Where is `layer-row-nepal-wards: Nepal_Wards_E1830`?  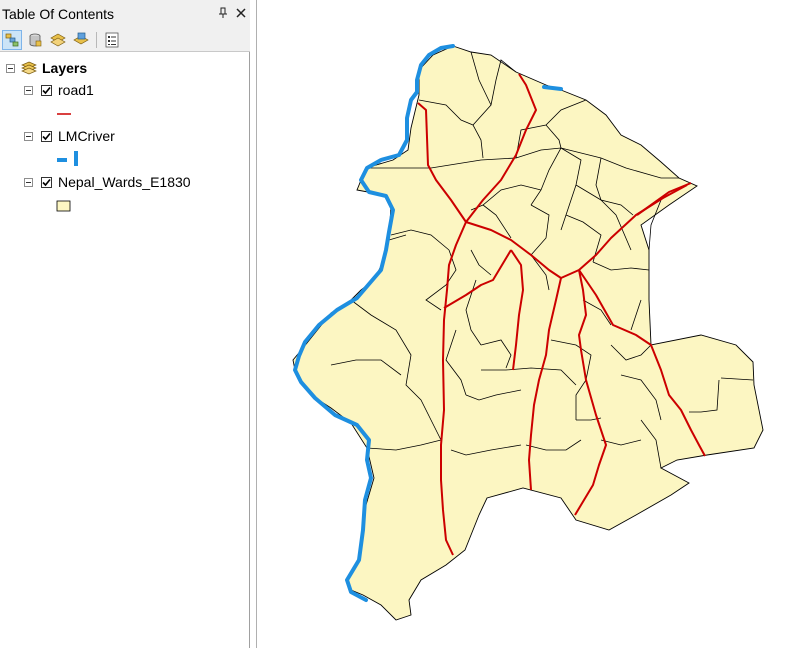 layer-row-nepal-wards: Nepal_Wards_E1830 is located at coordinates (107, 182).